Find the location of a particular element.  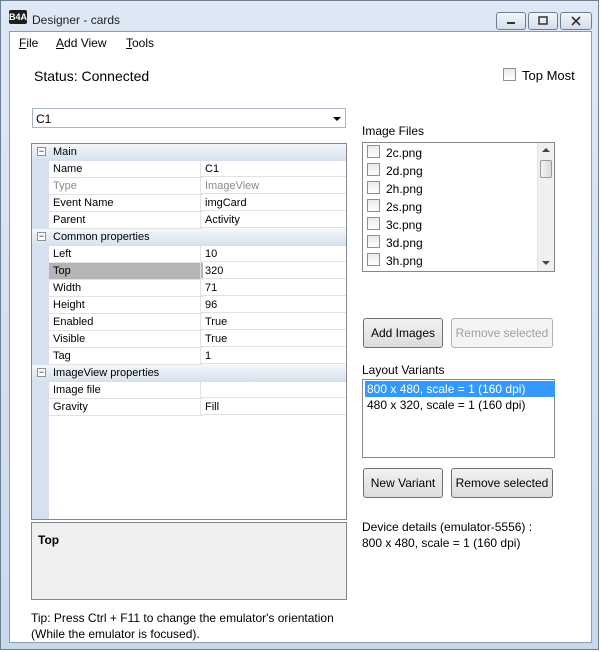

property-name: Width is located at coordinates (126, 288).